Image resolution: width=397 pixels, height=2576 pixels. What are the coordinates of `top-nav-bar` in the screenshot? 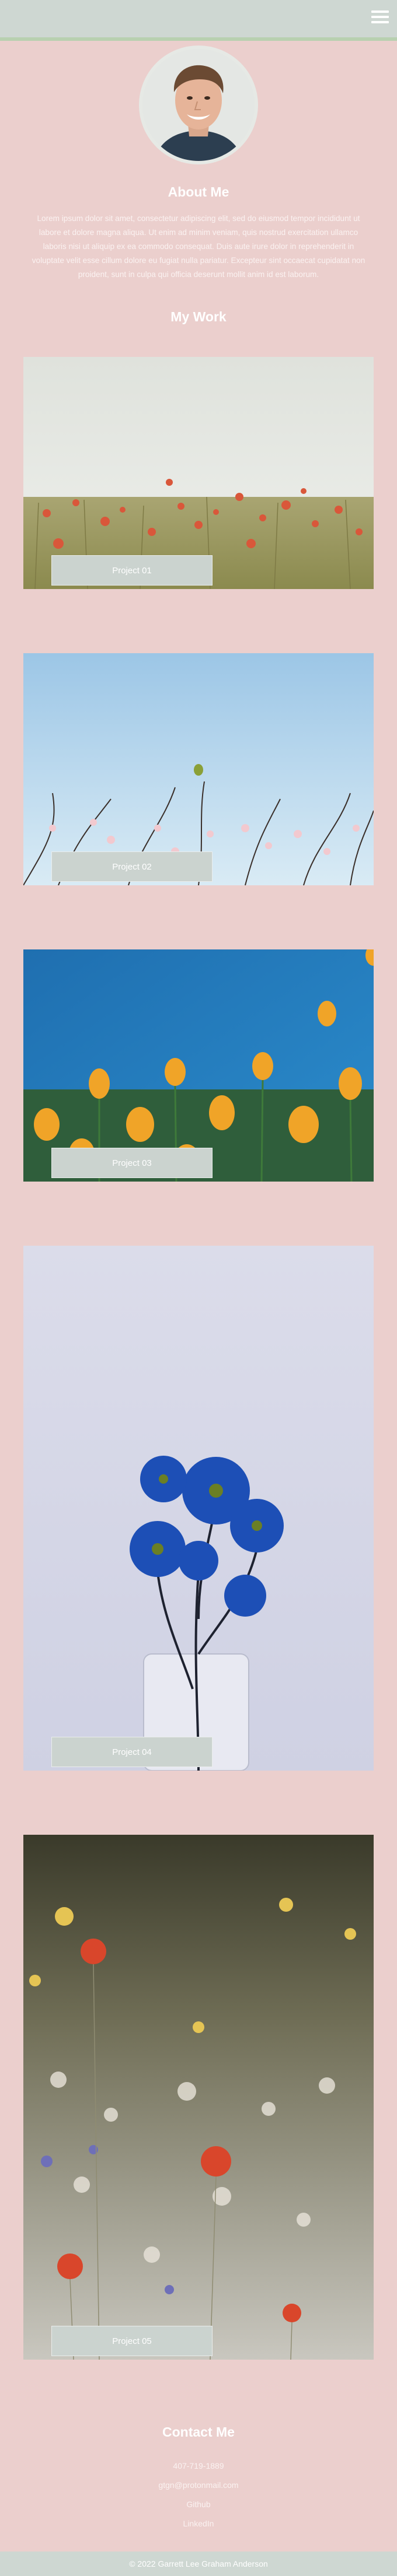 It's located at (198, 20).